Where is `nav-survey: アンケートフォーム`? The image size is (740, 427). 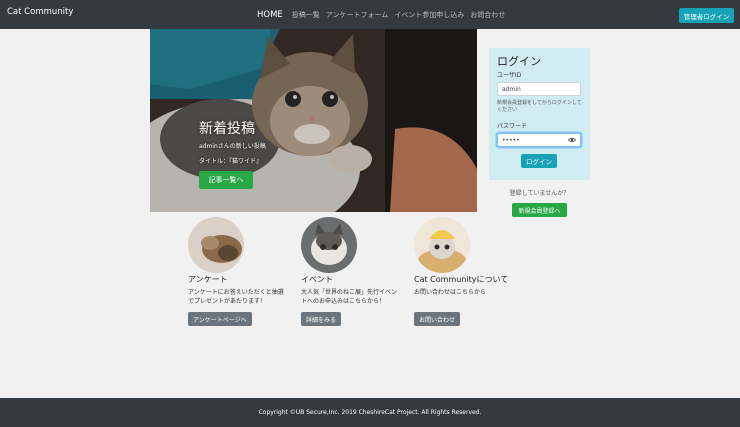
nav-survey: アンケートフォーム is located at coordinates (357, 15).